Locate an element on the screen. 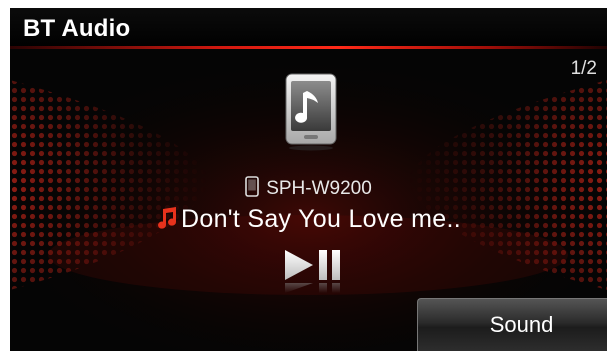  sound-button: Sound is located at coordinates (512, 324).